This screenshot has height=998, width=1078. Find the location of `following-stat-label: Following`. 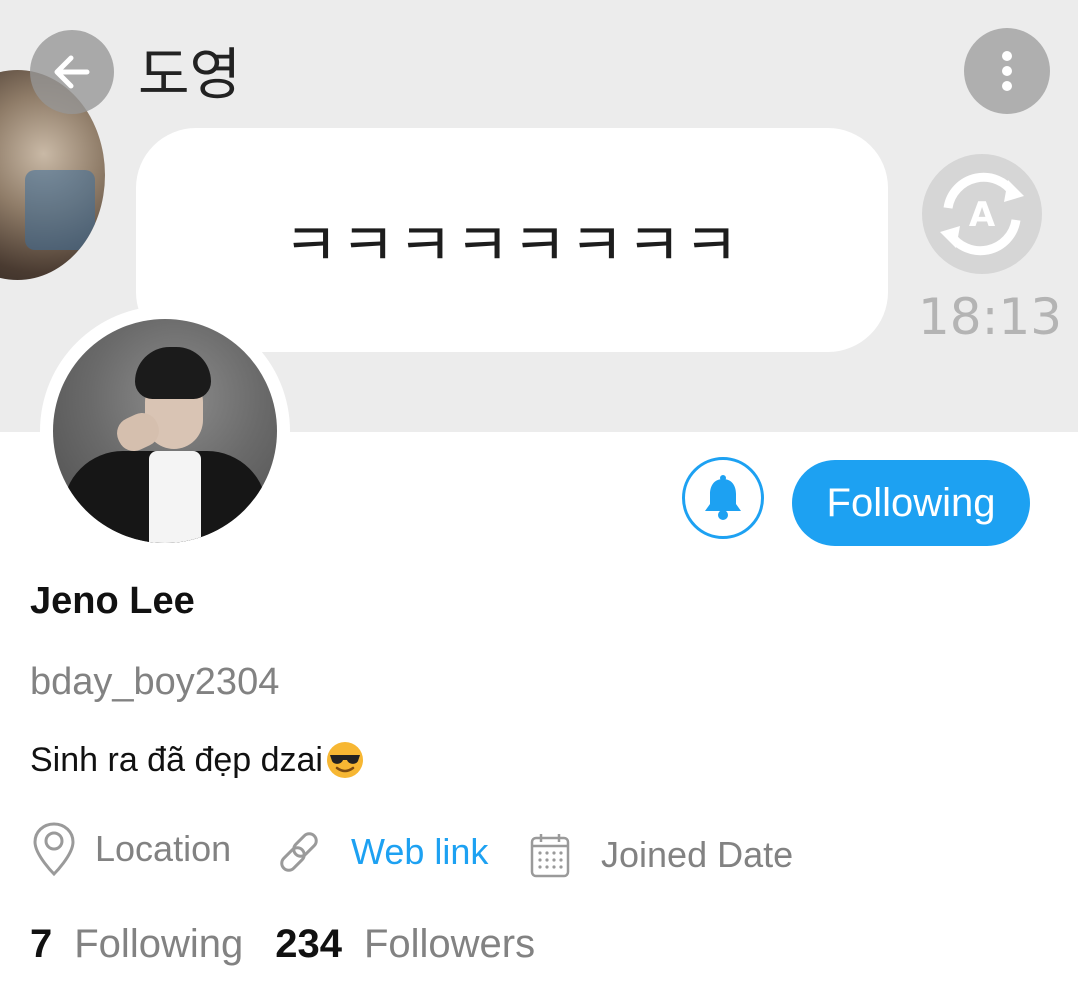

following-stat-label: Following is located at coordinates (159, 944).